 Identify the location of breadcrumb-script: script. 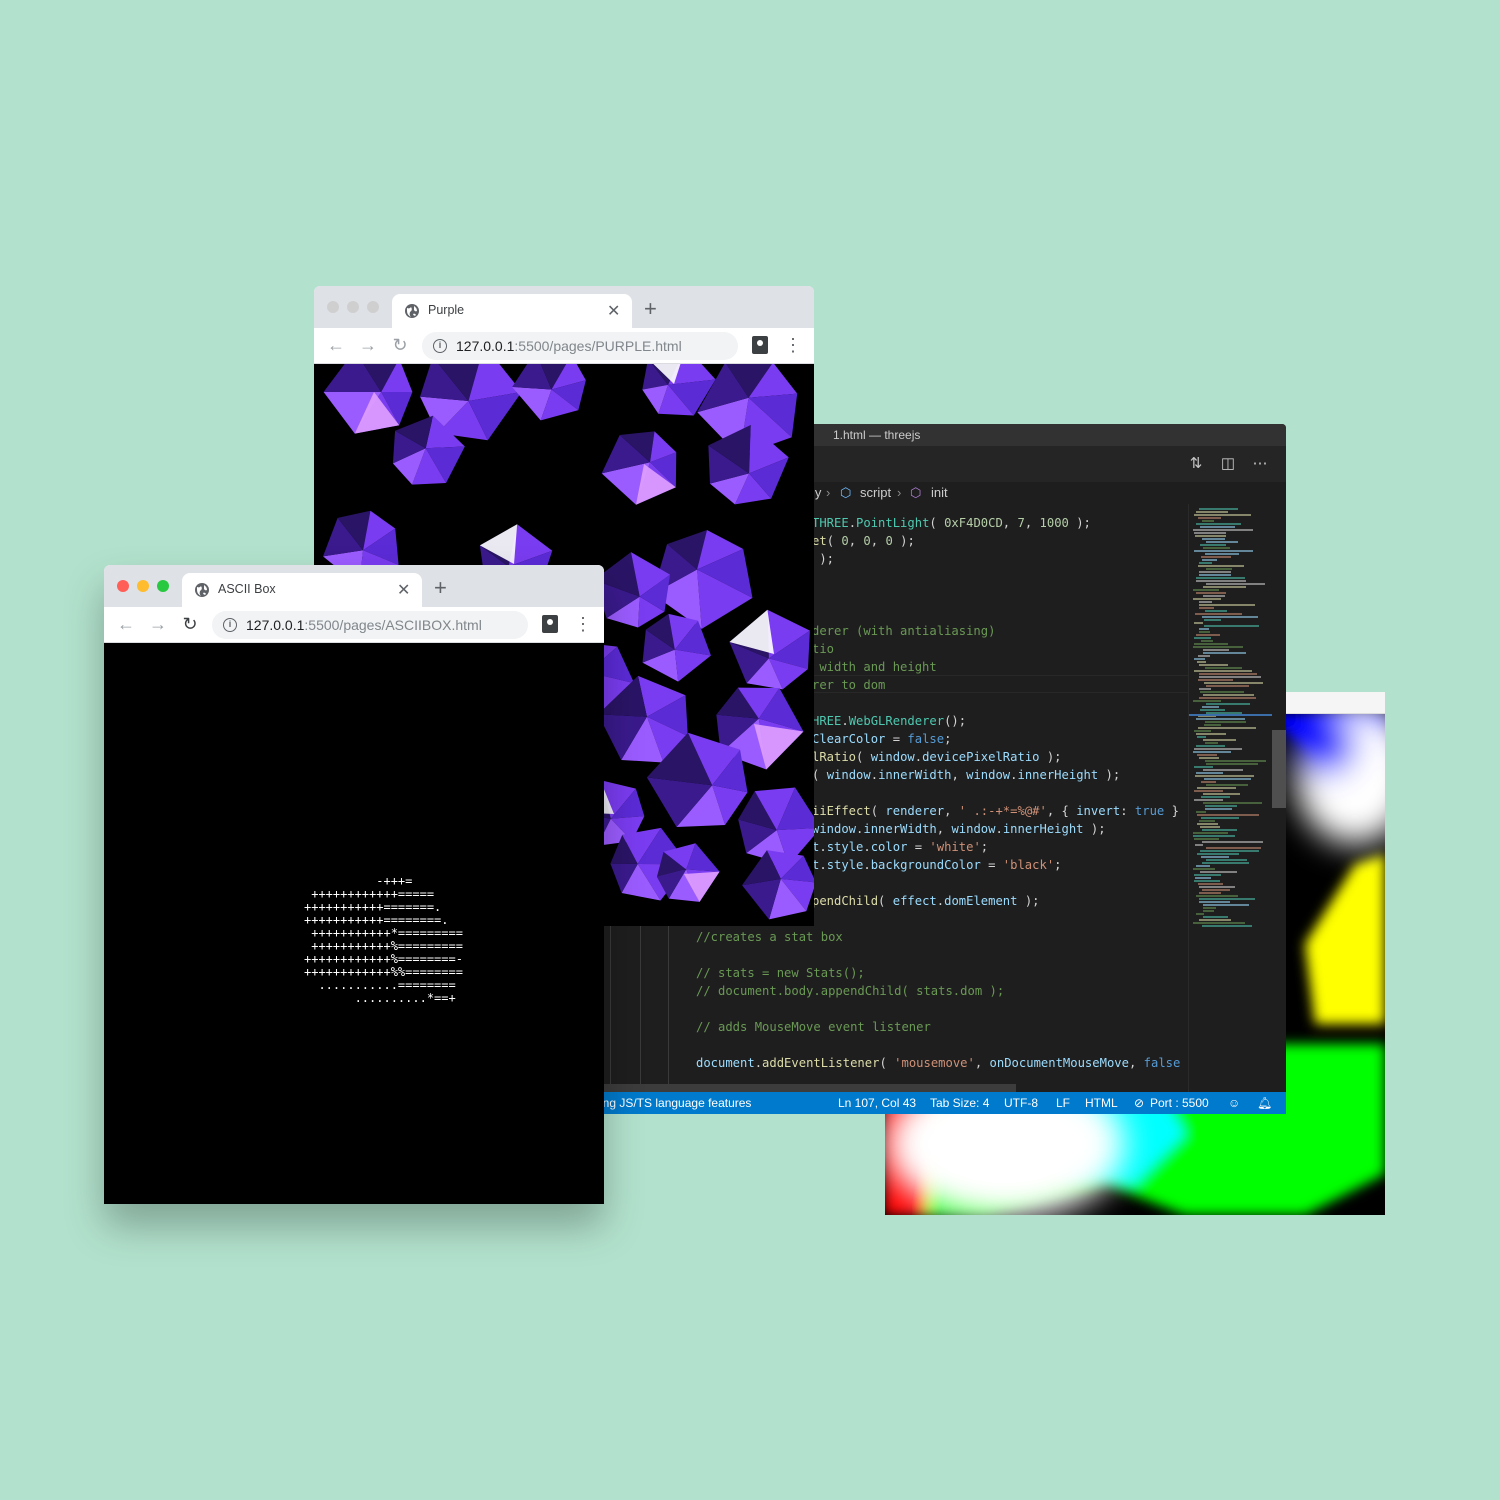
(875, 493).